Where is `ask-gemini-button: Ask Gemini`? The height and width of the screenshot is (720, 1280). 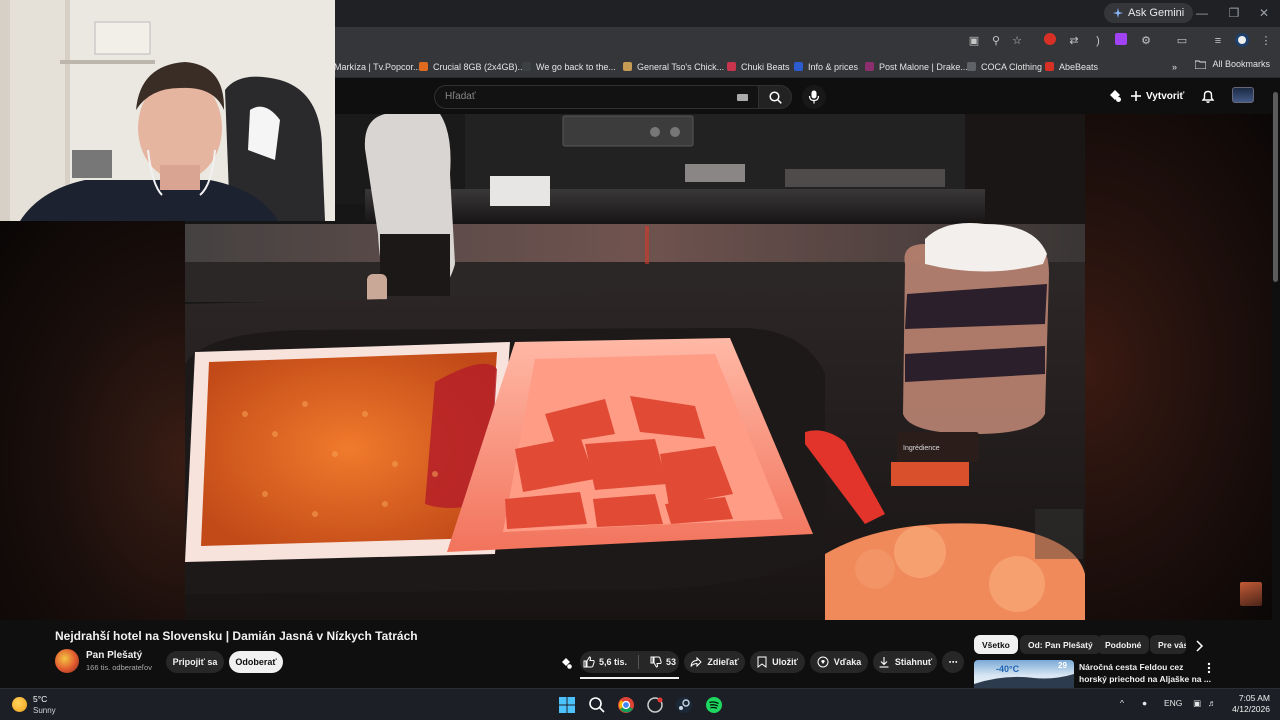
ask-gemini-button: Ask Gemini is located at coordinates (1149, 13).